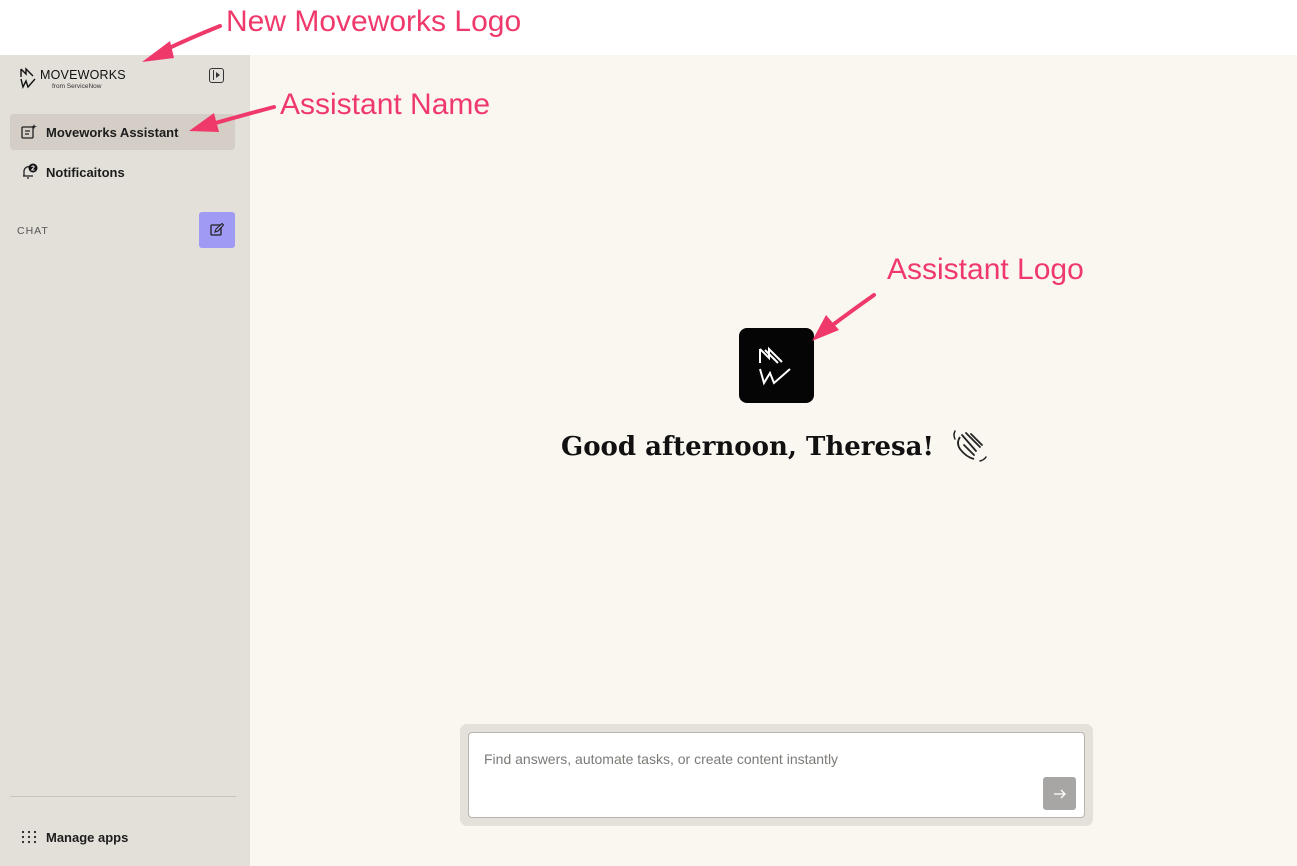  What do you see at coordinates (29, 837) in the screenshot?
I see `grid-dots-icon` at bounding box center [29, 837].